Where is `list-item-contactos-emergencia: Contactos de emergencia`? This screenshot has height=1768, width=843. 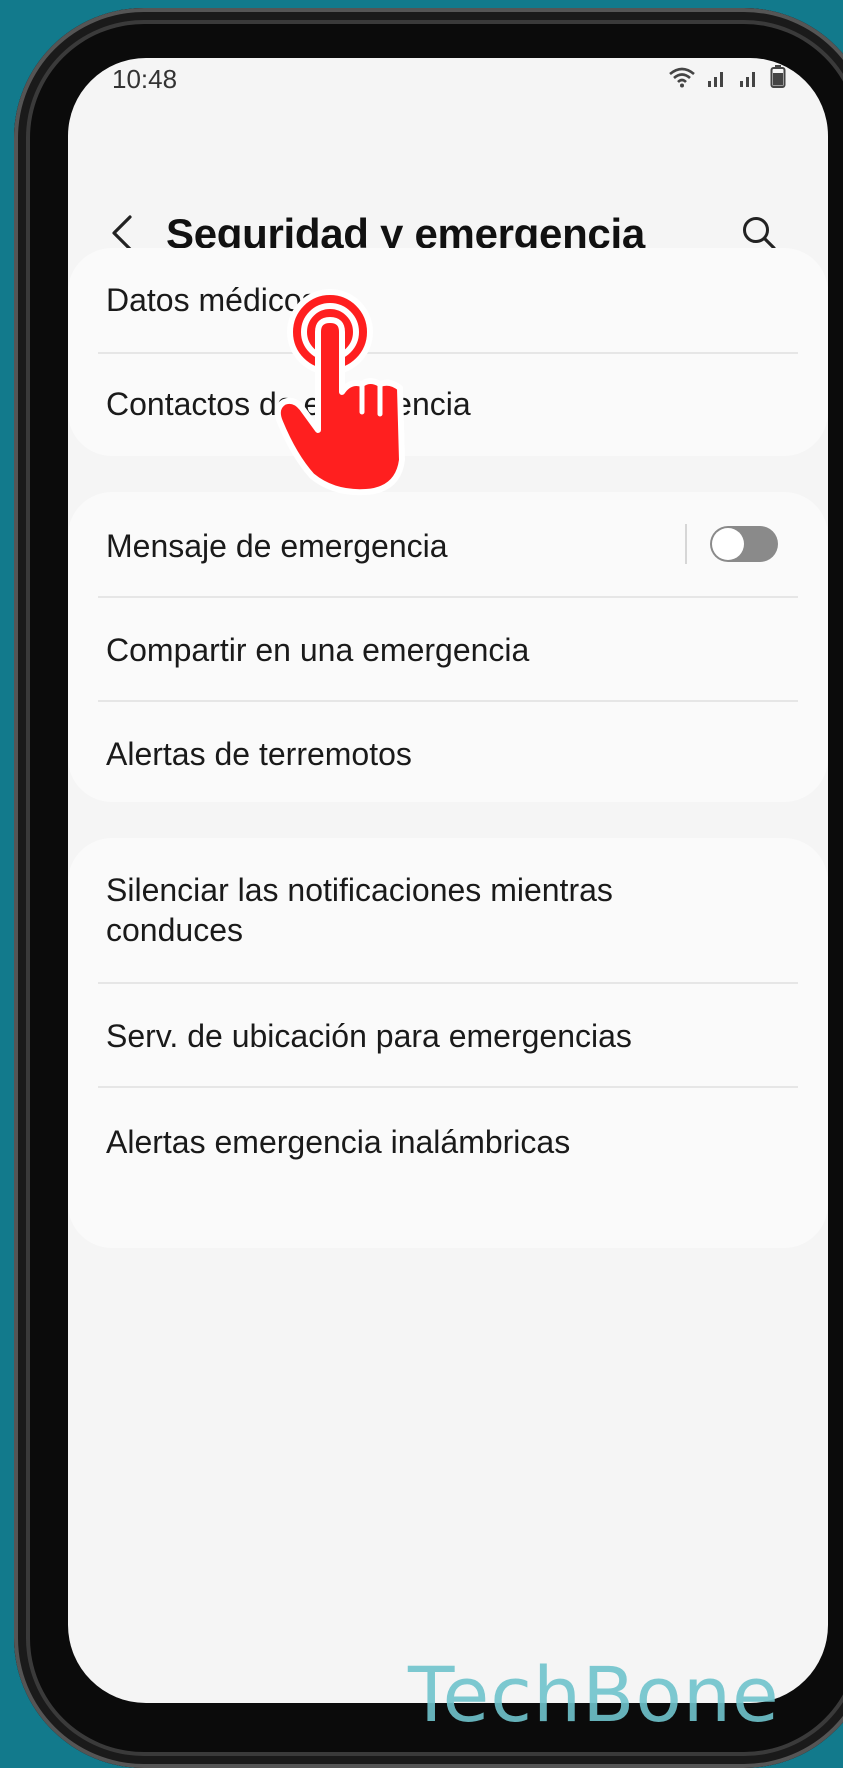 list-item-contactos-emergencia: Contactos de emergencia is located at coordinates (448, 405).